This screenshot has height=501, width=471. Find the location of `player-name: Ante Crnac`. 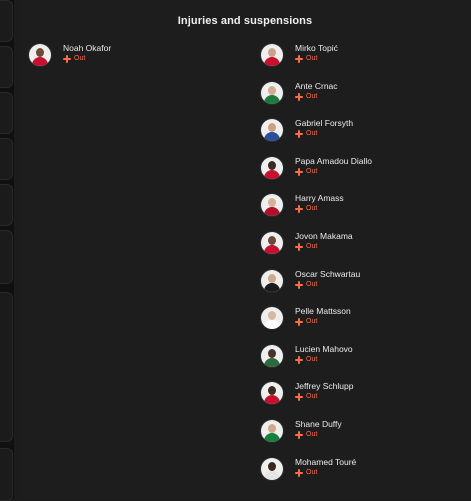

player-name: Ante Crnac is located at coordinates (316, 85).